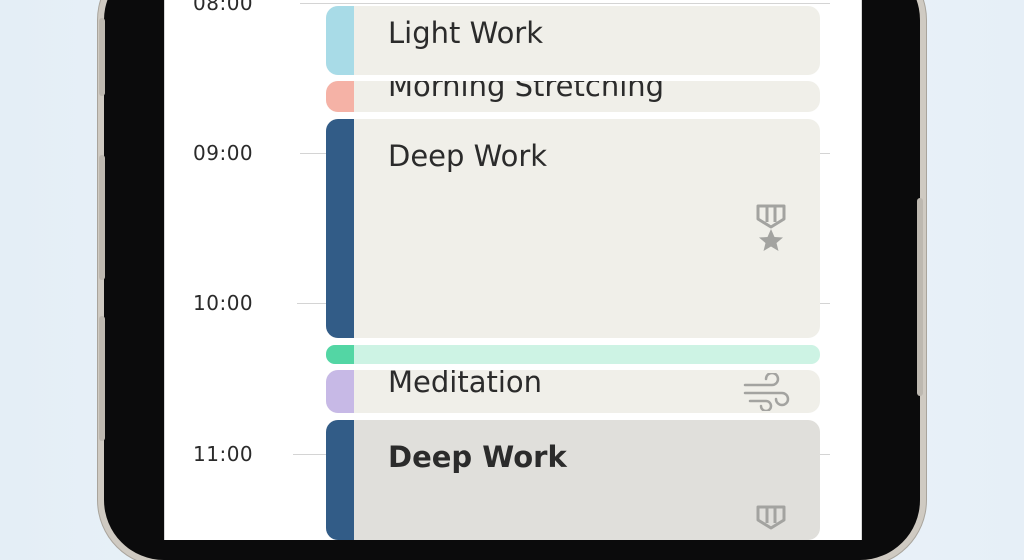 This screenshot has height=560, width=1024. I want to click on event-light-work: Light Work, so click(573, 40).